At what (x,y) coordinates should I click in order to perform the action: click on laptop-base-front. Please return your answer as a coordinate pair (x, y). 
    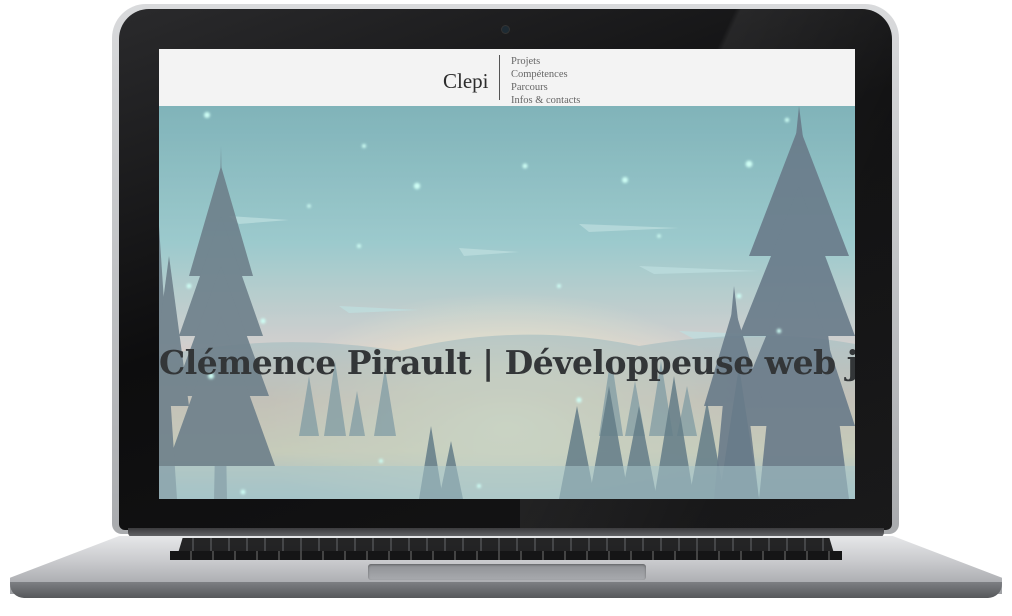
    Looking at the image, I should click on (506, 590).